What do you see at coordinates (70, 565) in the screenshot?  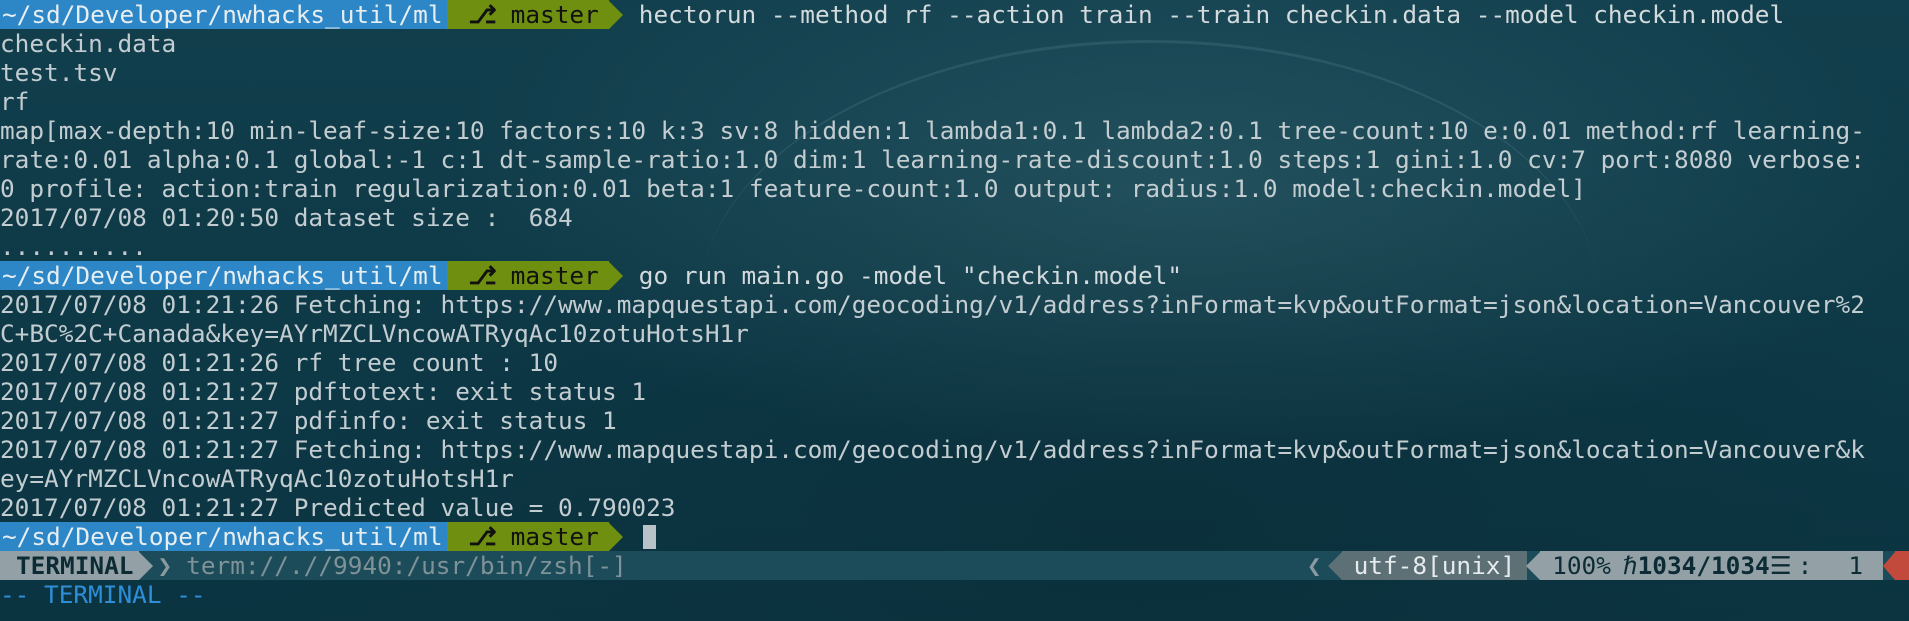 I see `mode-indicator: TERMINAL` at bounding box center [70, 565].